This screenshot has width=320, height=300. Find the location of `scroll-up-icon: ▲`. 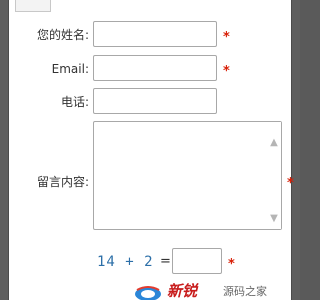

scroll-up-icon: ▲ is located at coordinates (274, 143).